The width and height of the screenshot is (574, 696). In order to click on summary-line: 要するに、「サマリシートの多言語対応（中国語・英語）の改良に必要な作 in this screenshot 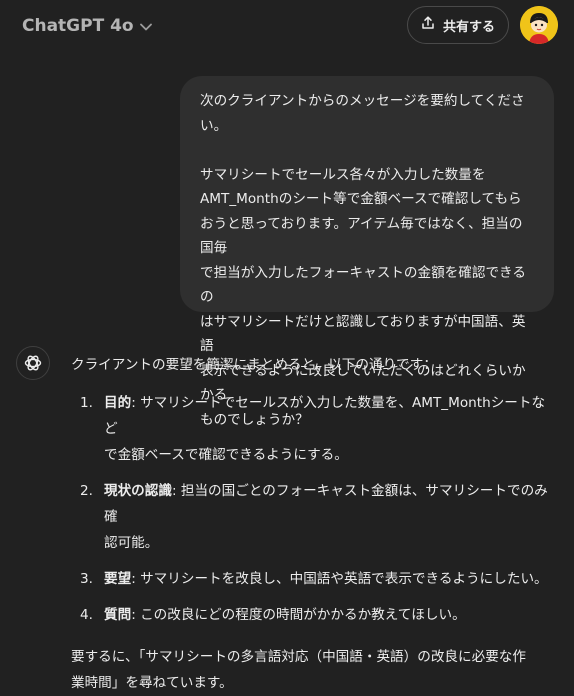, I will do `click(298, 657)`.